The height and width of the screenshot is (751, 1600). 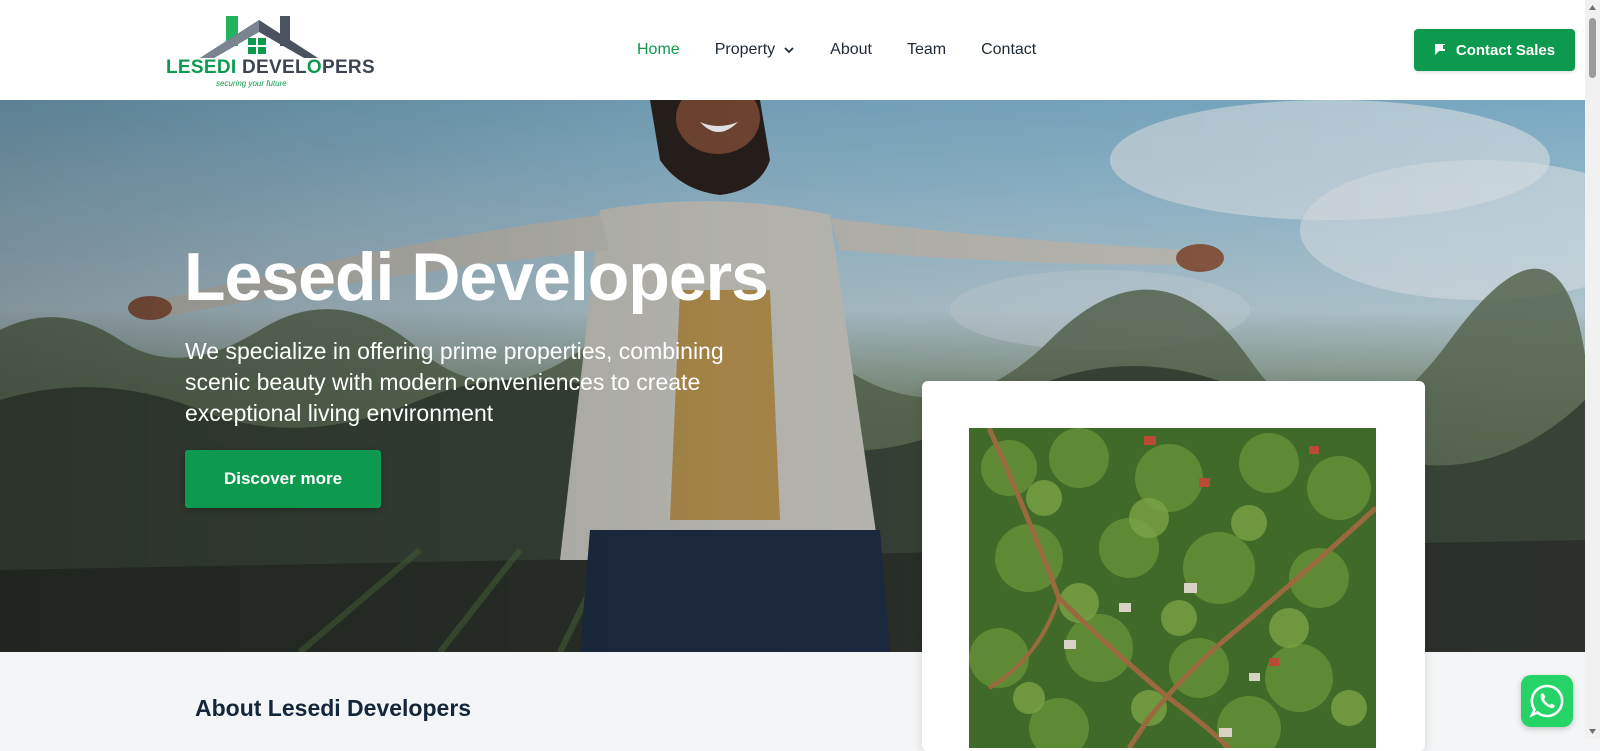 What do you see at coordinates (259, 37) in the screenshot?
I see `house-logo-icon` at bounding box center [259, 37].